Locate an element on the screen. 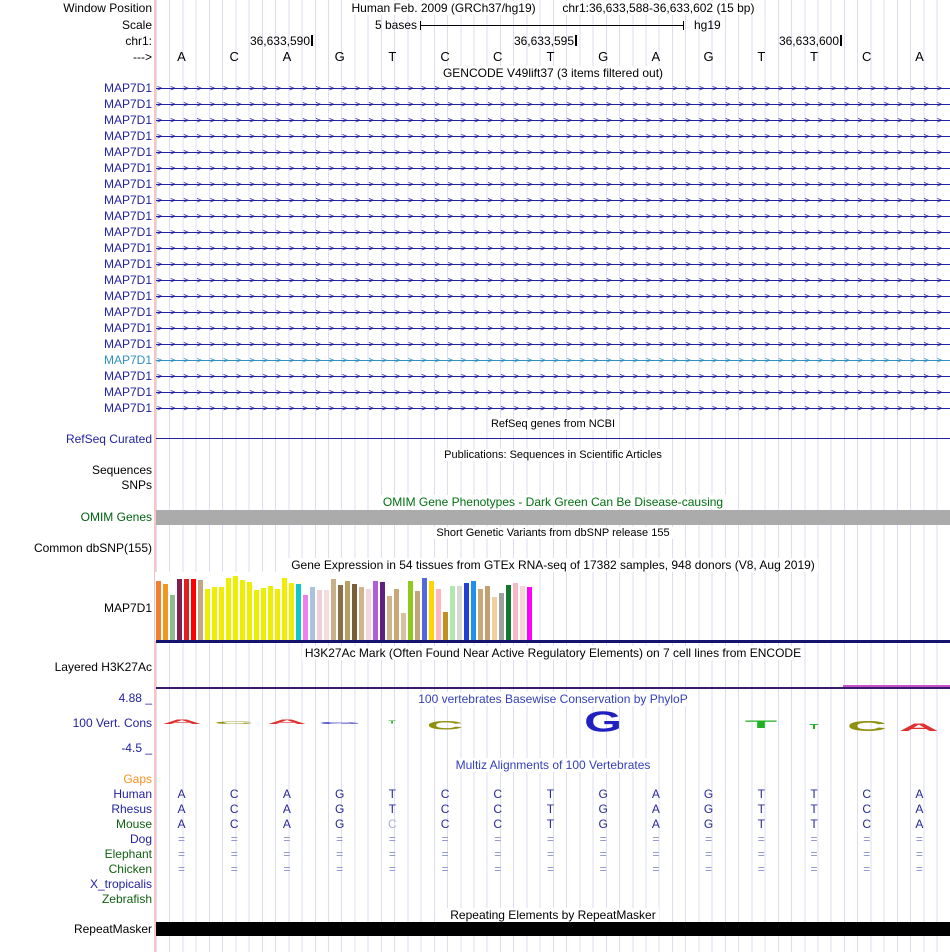  layered-h3k27ac-label: Layered H3K27Ac is located at coordinates (103, 667).